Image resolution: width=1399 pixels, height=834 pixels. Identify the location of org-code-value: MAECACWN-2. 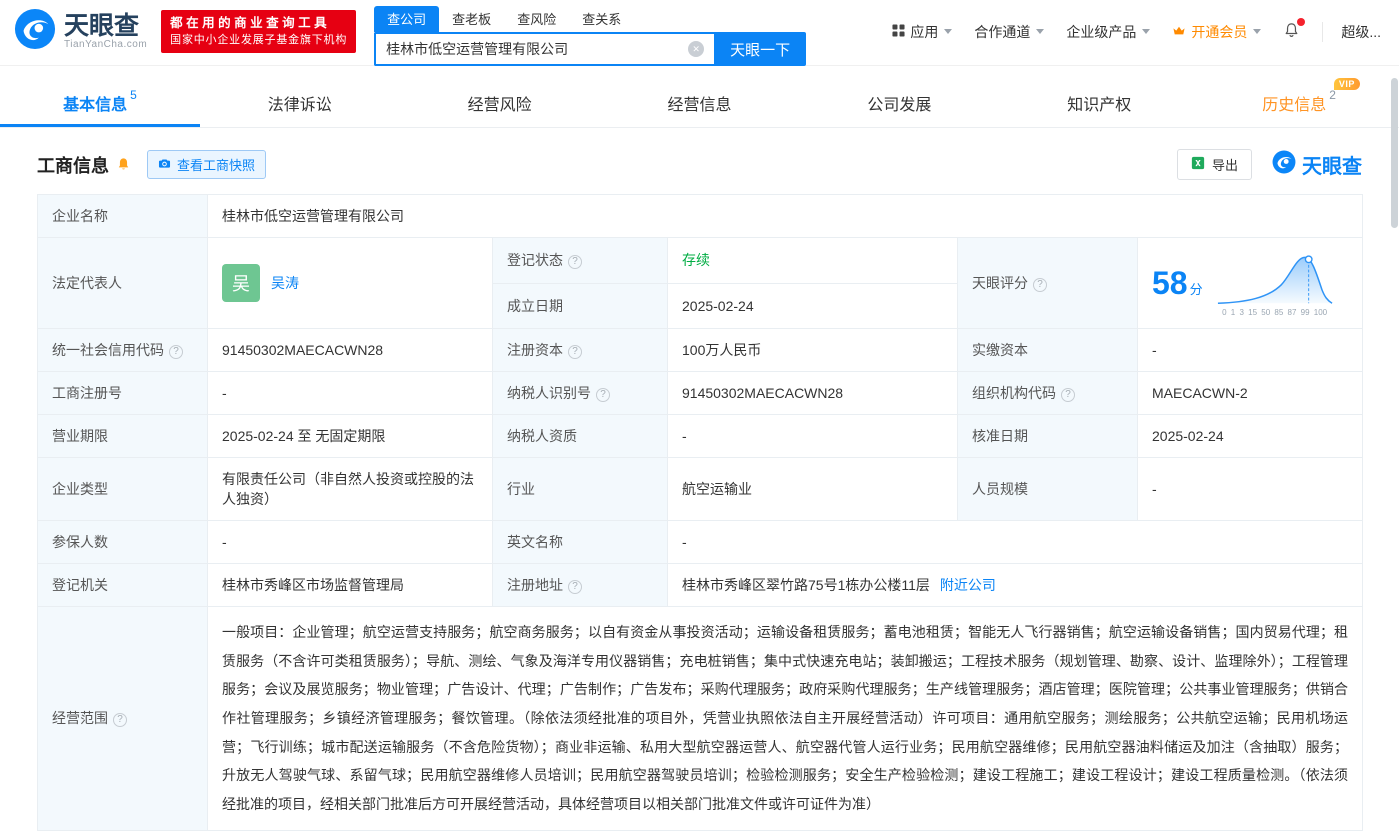
(1250, 393).